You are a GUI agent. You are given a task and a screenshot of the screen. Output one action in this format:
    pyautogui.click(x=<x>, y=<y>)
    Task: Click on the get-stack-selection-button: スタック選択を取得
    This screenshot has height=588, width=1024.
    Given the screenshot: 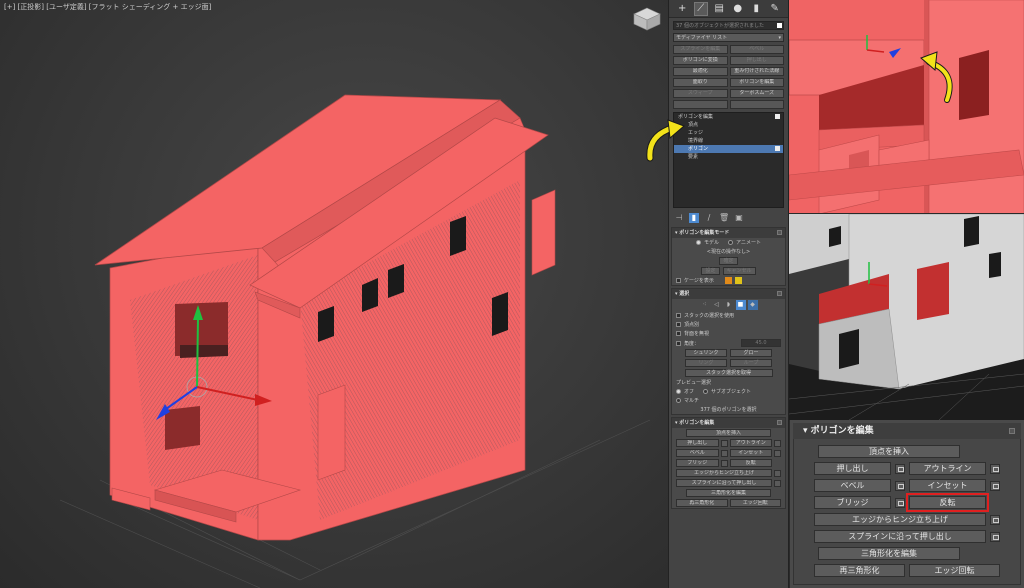 What is the action you would take?
    pyautogui.click(x=728, y=373)
    